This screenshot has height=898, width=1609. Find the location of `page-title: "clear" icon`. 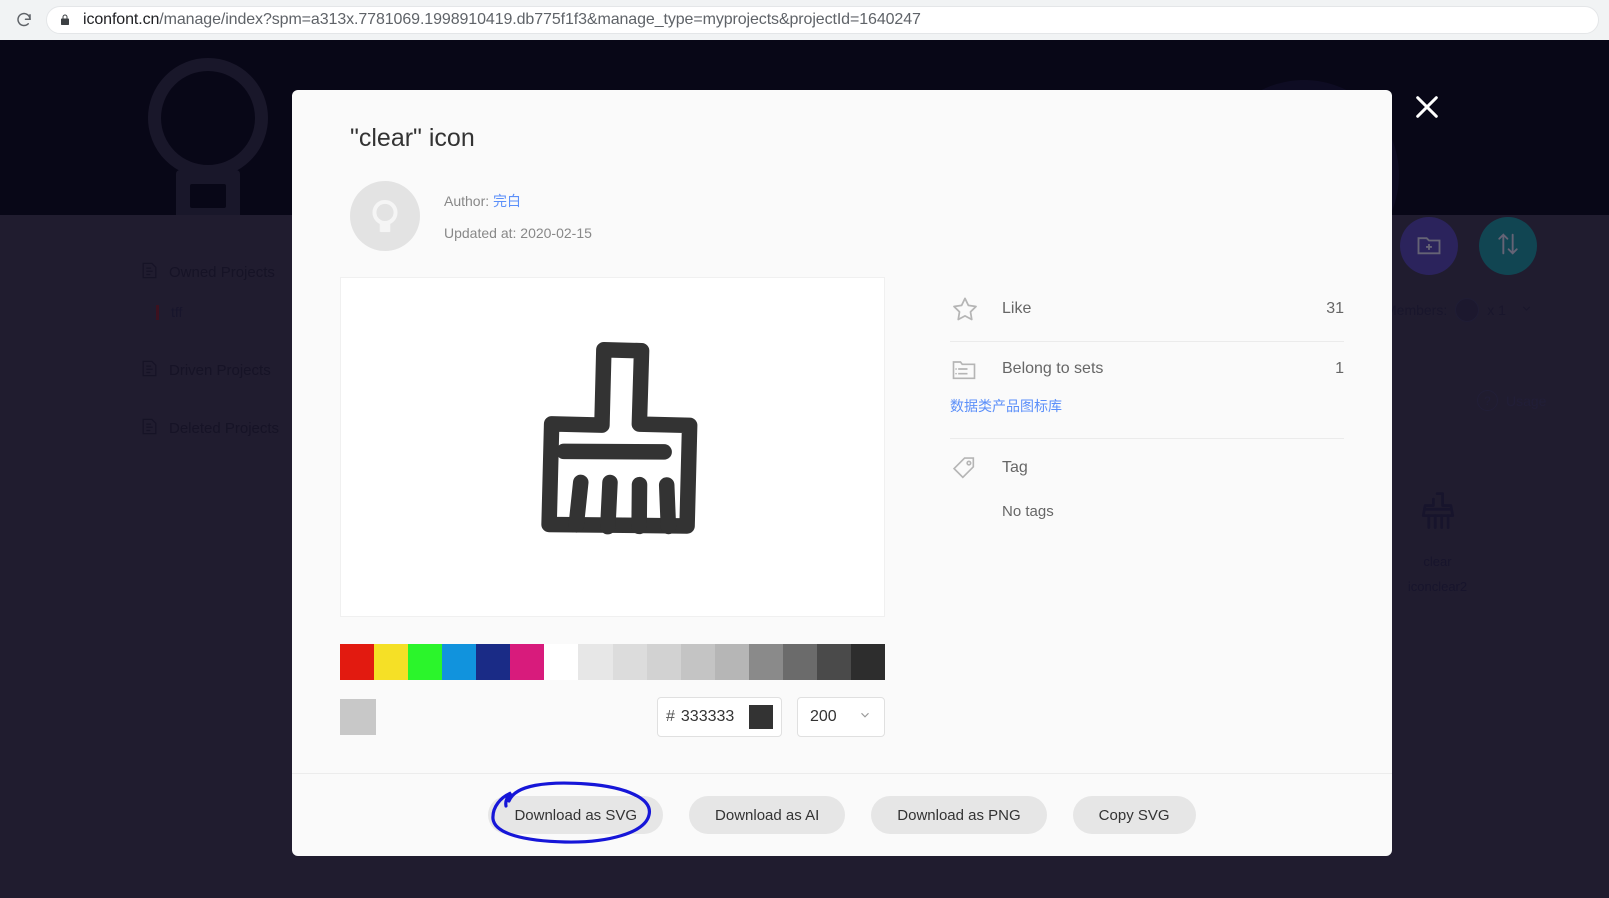

page-title: "clear" icon is located at coordinates (412, 138).